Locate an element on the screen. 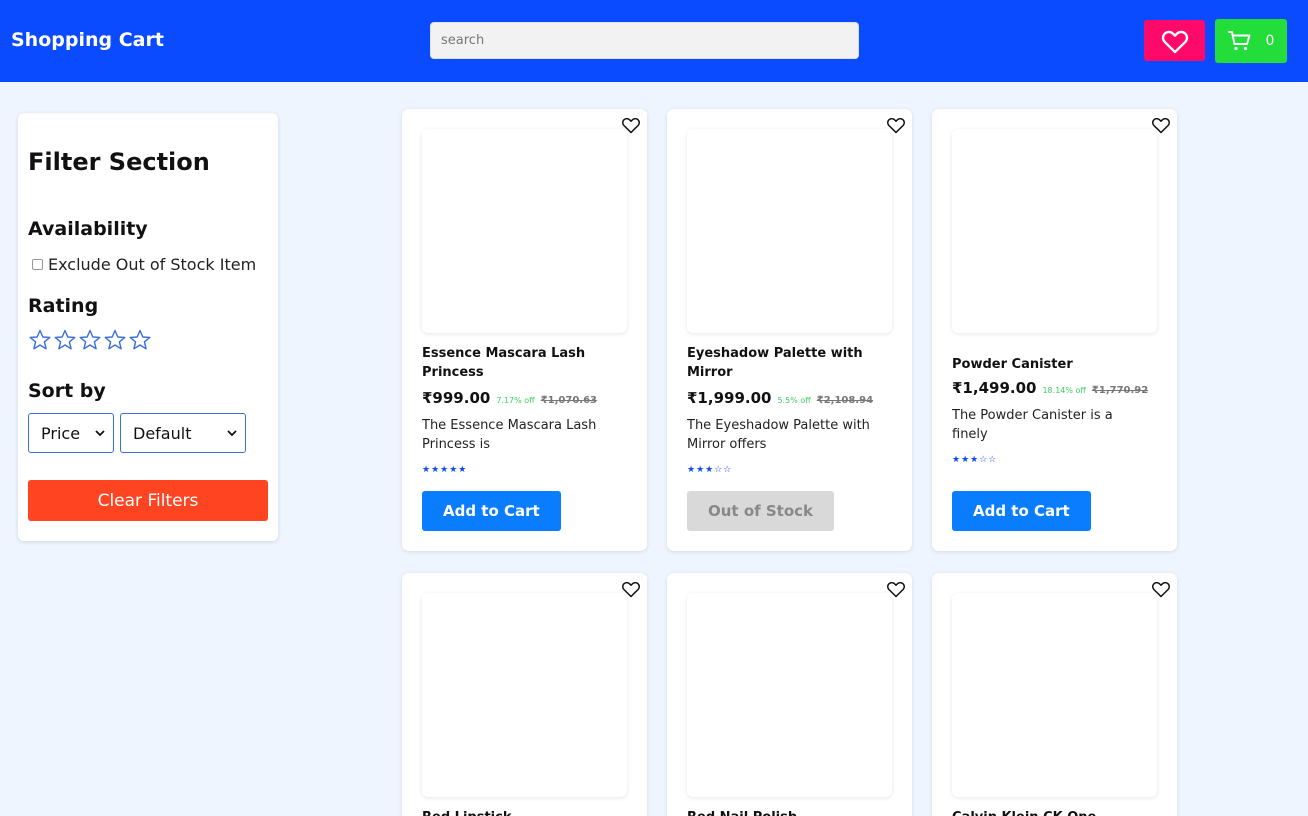 The height and width of the screenshot is (816, 1308). discount-percent: 18.14% off is located at coordinates (1064, 390).